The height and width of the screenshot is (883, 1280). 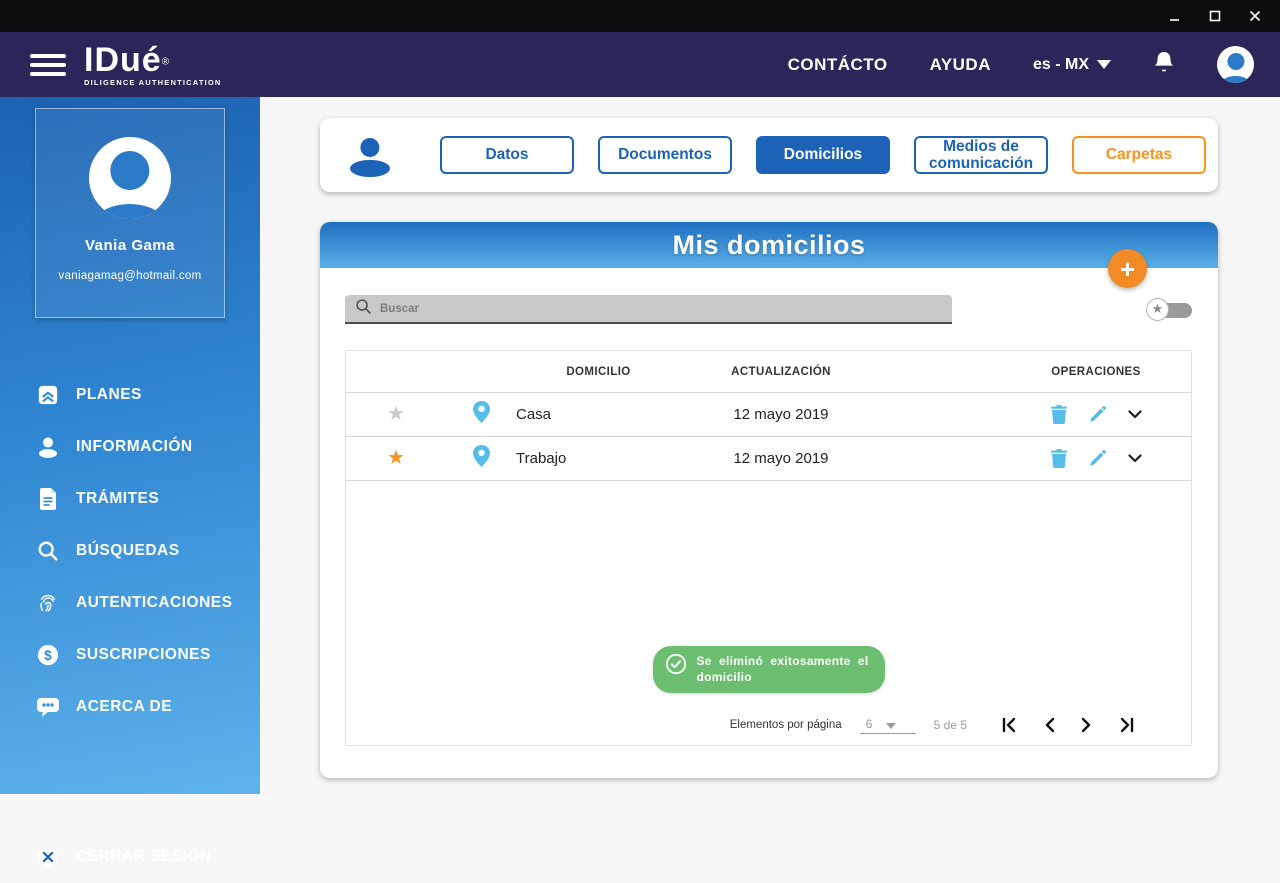 I want to click on table-row: ★ Casa 12 mayo 2019, so click(x=768, y=415).